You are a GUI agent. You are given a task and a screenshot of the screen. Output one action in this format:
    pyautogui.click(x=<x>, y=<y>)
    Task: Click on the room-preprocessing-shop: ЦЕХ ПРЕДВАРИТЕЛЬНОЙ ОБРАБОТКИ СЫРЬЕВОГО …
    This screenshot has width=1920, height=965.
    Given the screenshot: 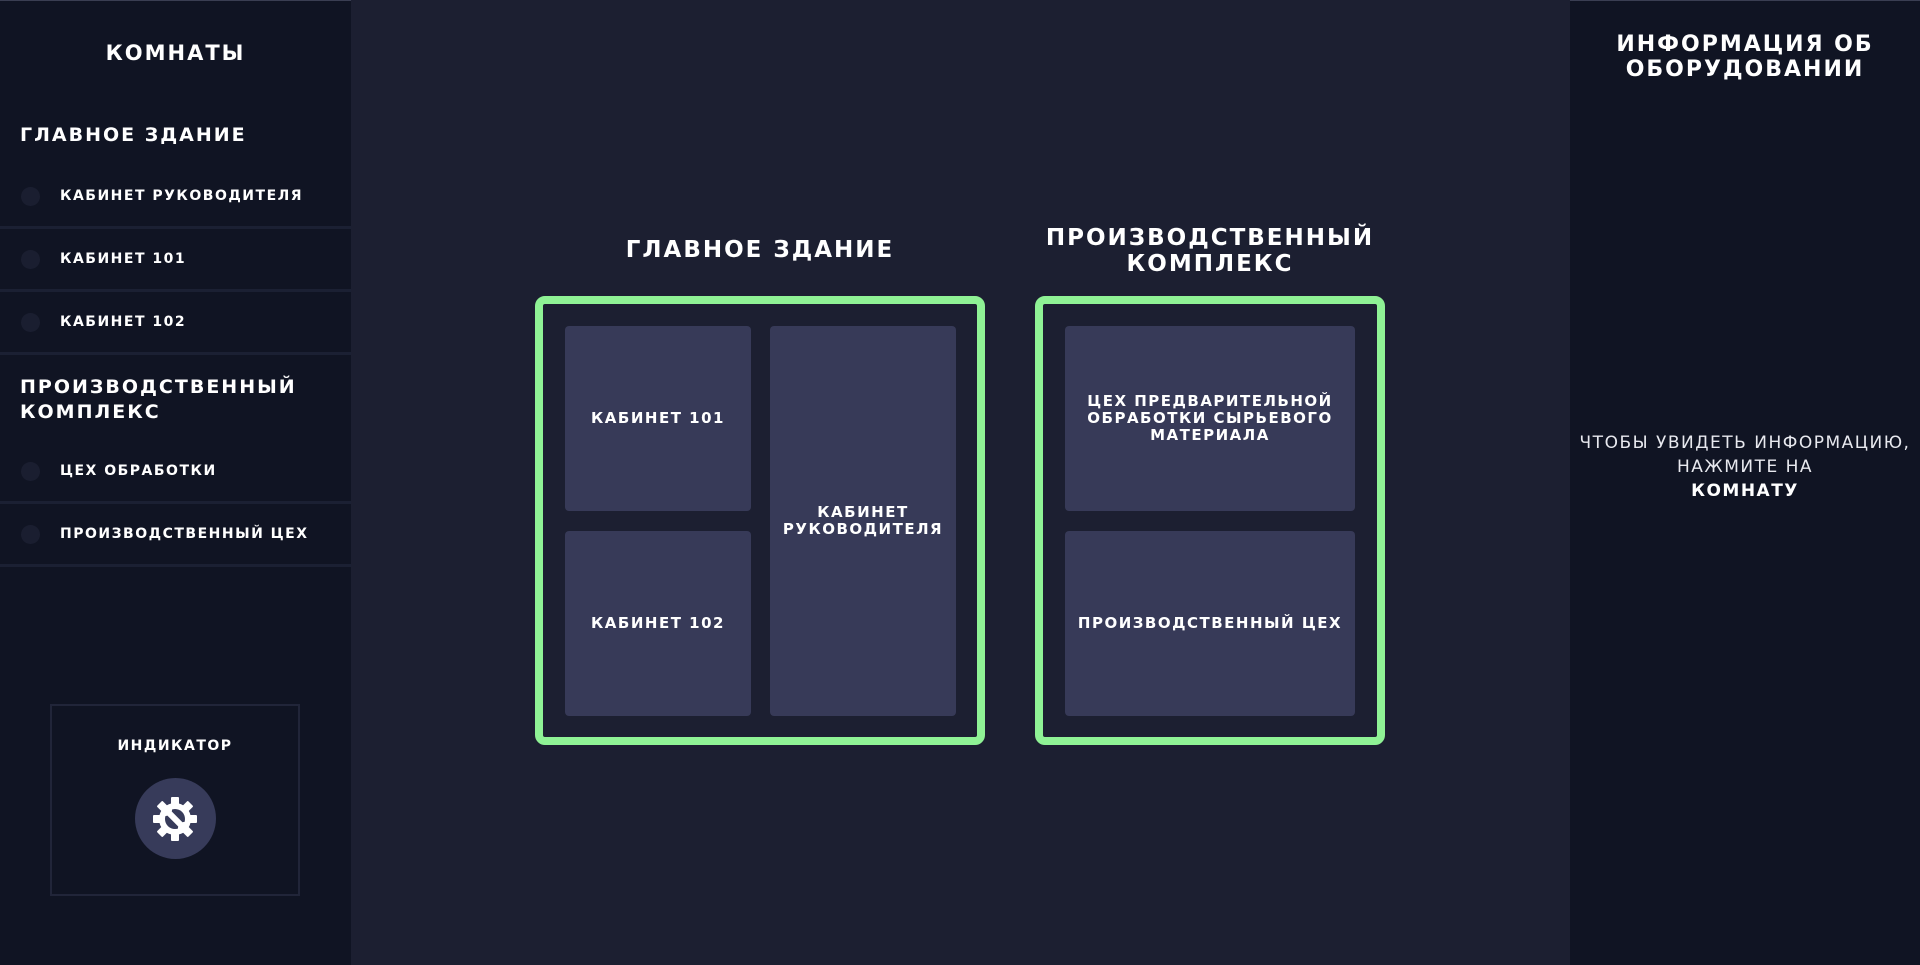 What is the action you would take?
    pyautogui.click(x=1210, y=418)
    